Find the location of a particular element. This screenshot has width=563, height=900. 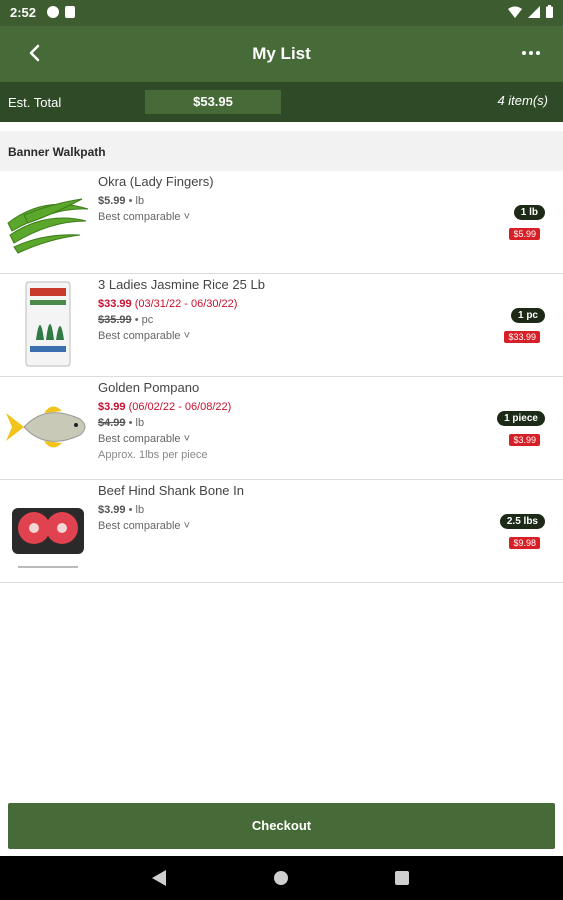

more-dots-icon is located at coordinates (531, 53).